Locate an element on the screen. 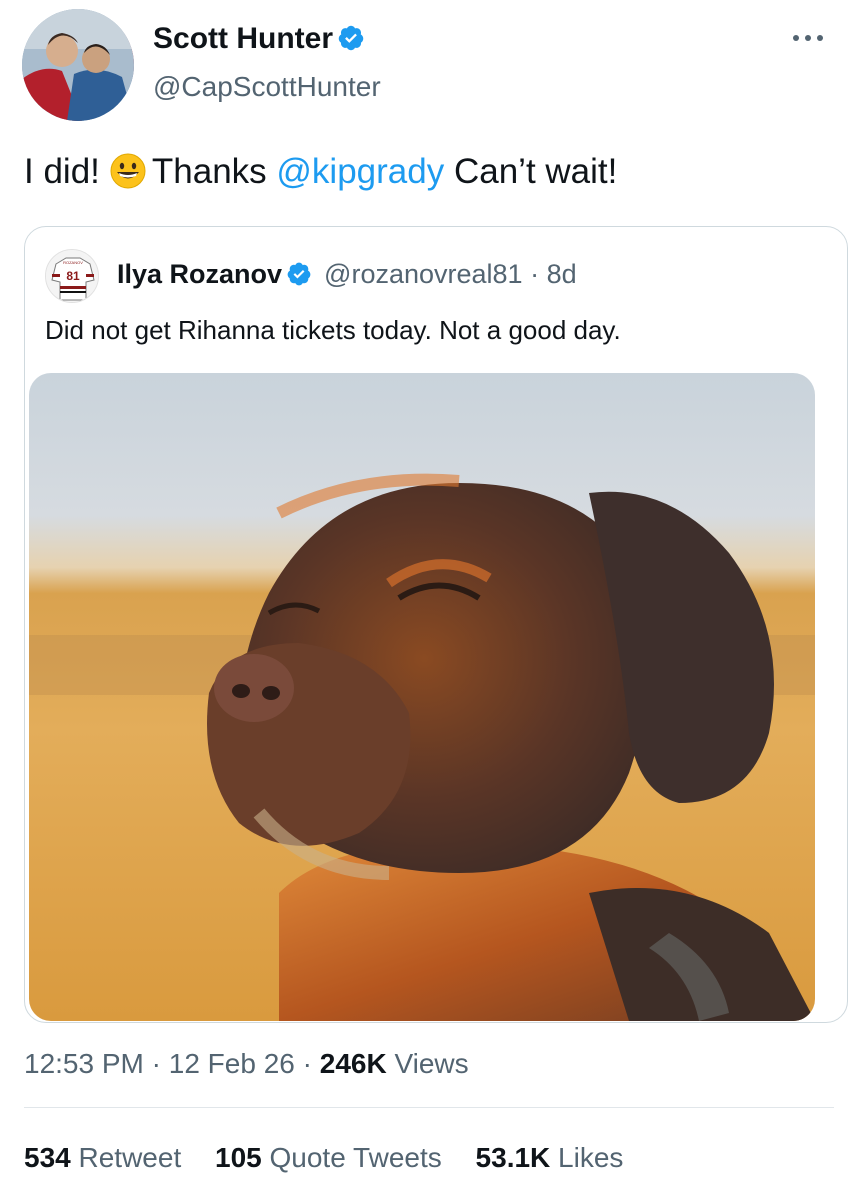 This screenshot has height=1200, width=856. tweet-text-part3: Can’t wait! is located at coordinates (535, 171).